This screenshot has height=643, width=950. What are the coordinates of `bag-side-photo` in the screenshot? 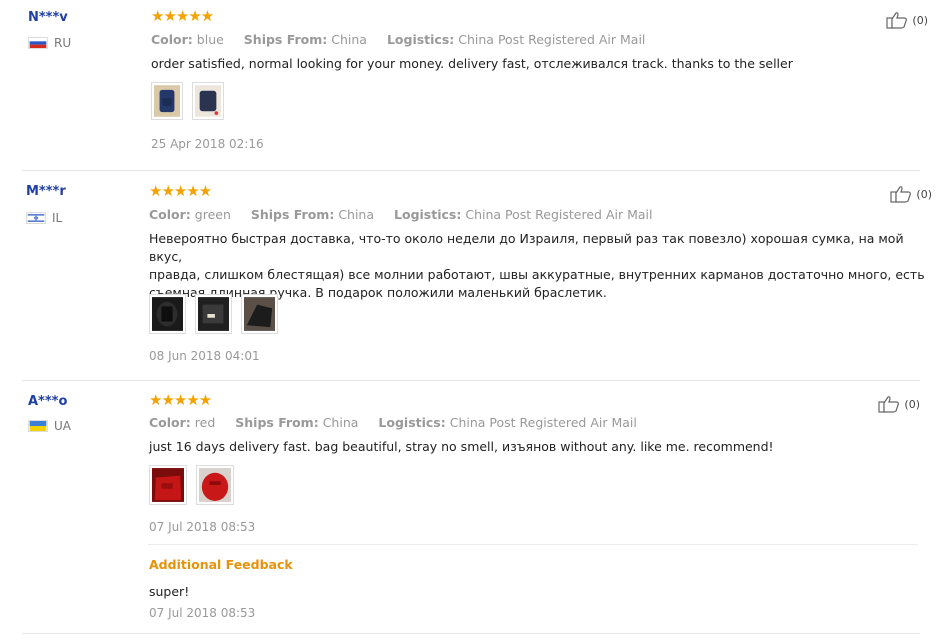 It's located at (259, 314).